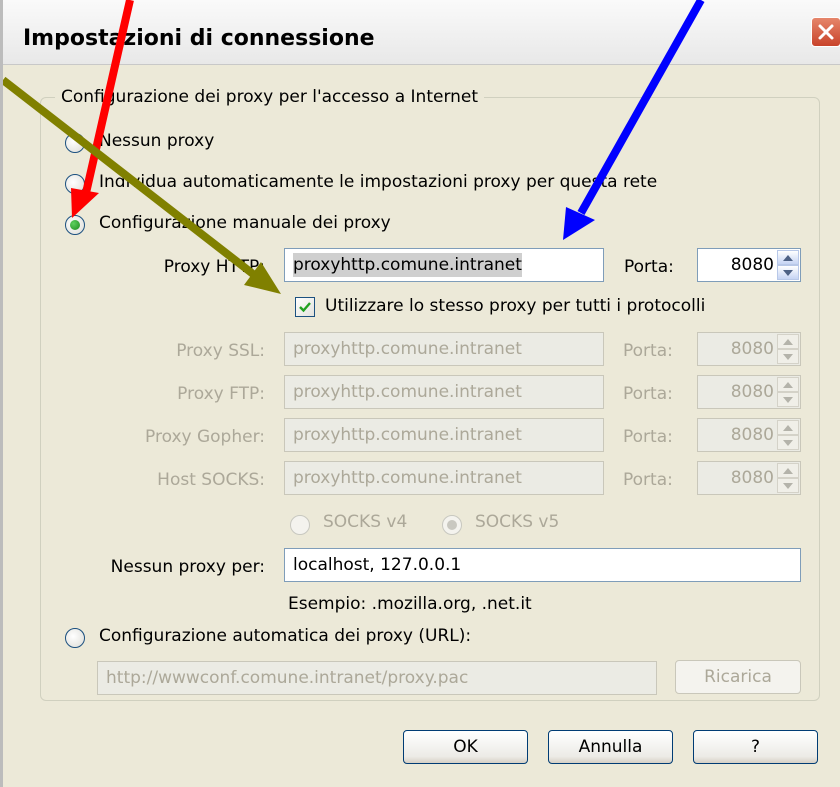 The image size is (840, 787). I want to click on gopher-port-down-button, so click(788, 442).